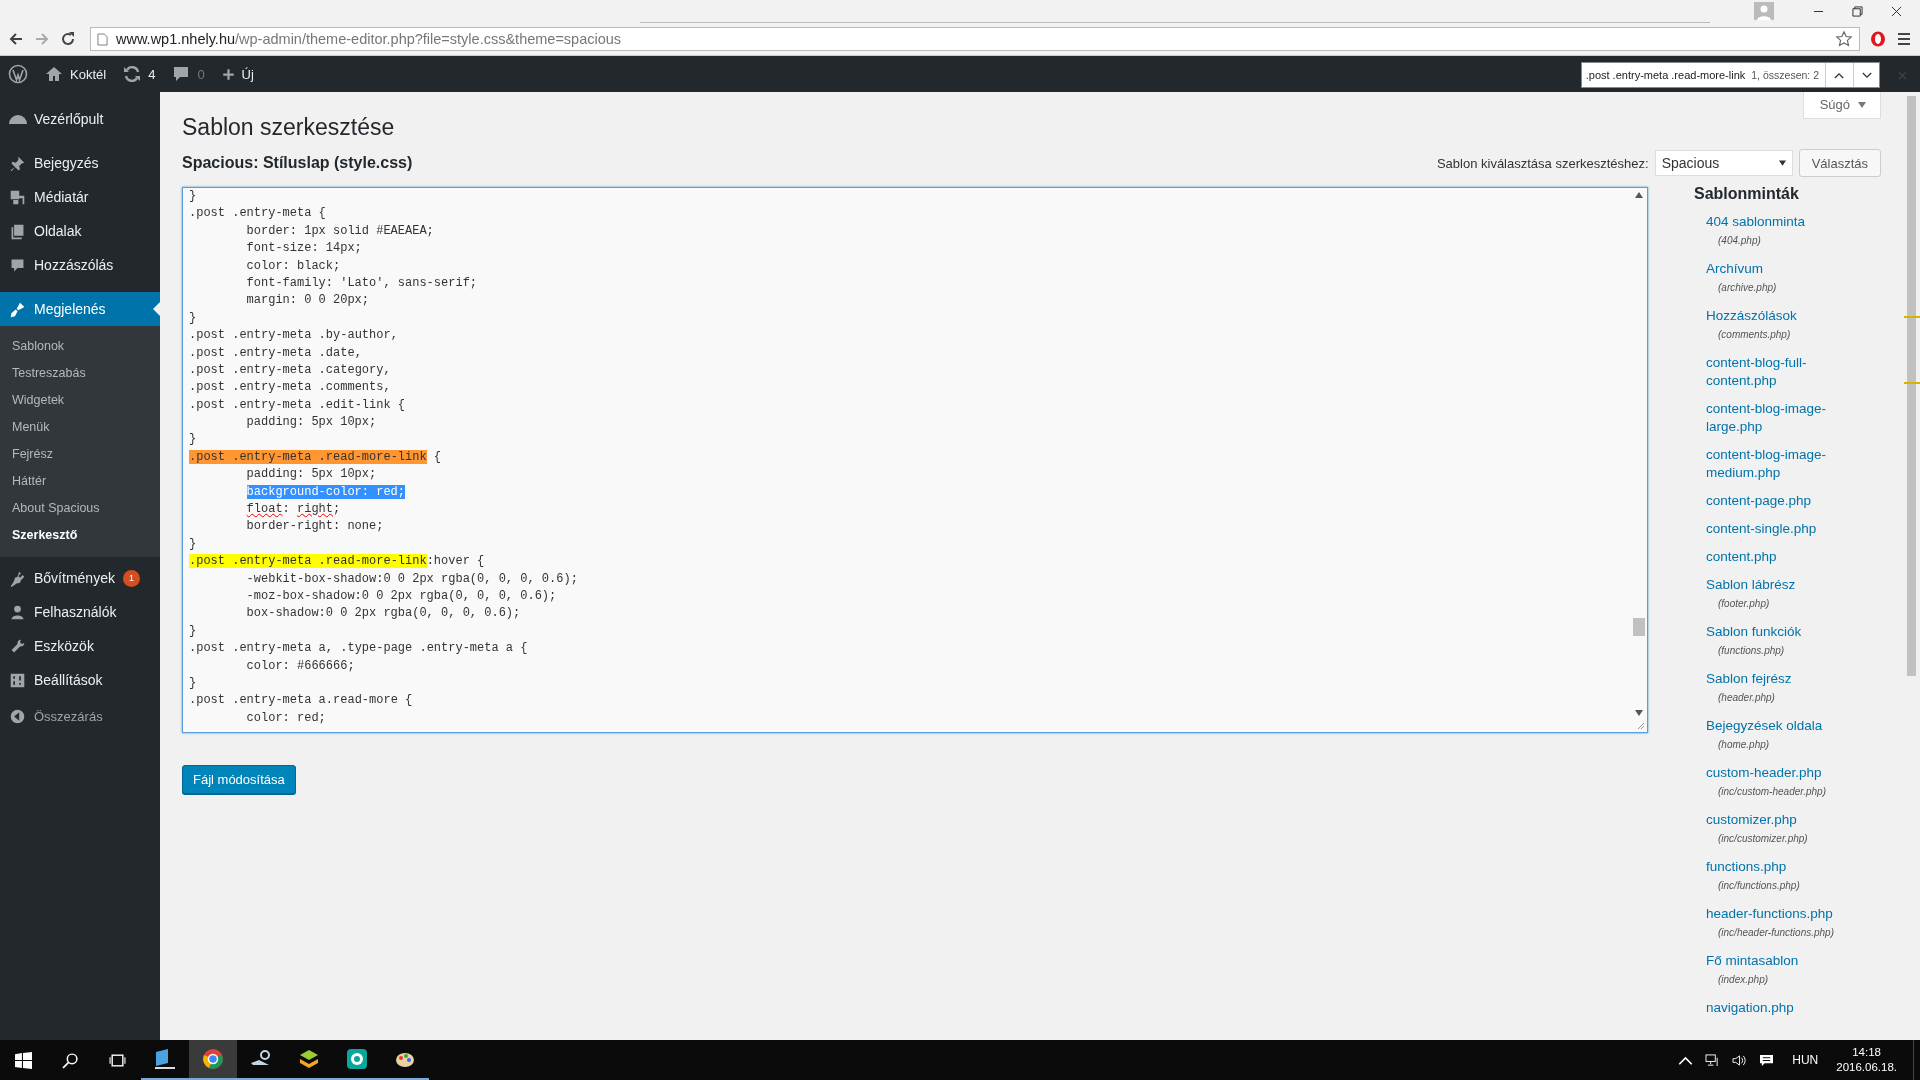  What do you see at coordinates (1841, 105) in the screenshot?
I see `help-tab: Súgó` at bounding box center [1841, 105].